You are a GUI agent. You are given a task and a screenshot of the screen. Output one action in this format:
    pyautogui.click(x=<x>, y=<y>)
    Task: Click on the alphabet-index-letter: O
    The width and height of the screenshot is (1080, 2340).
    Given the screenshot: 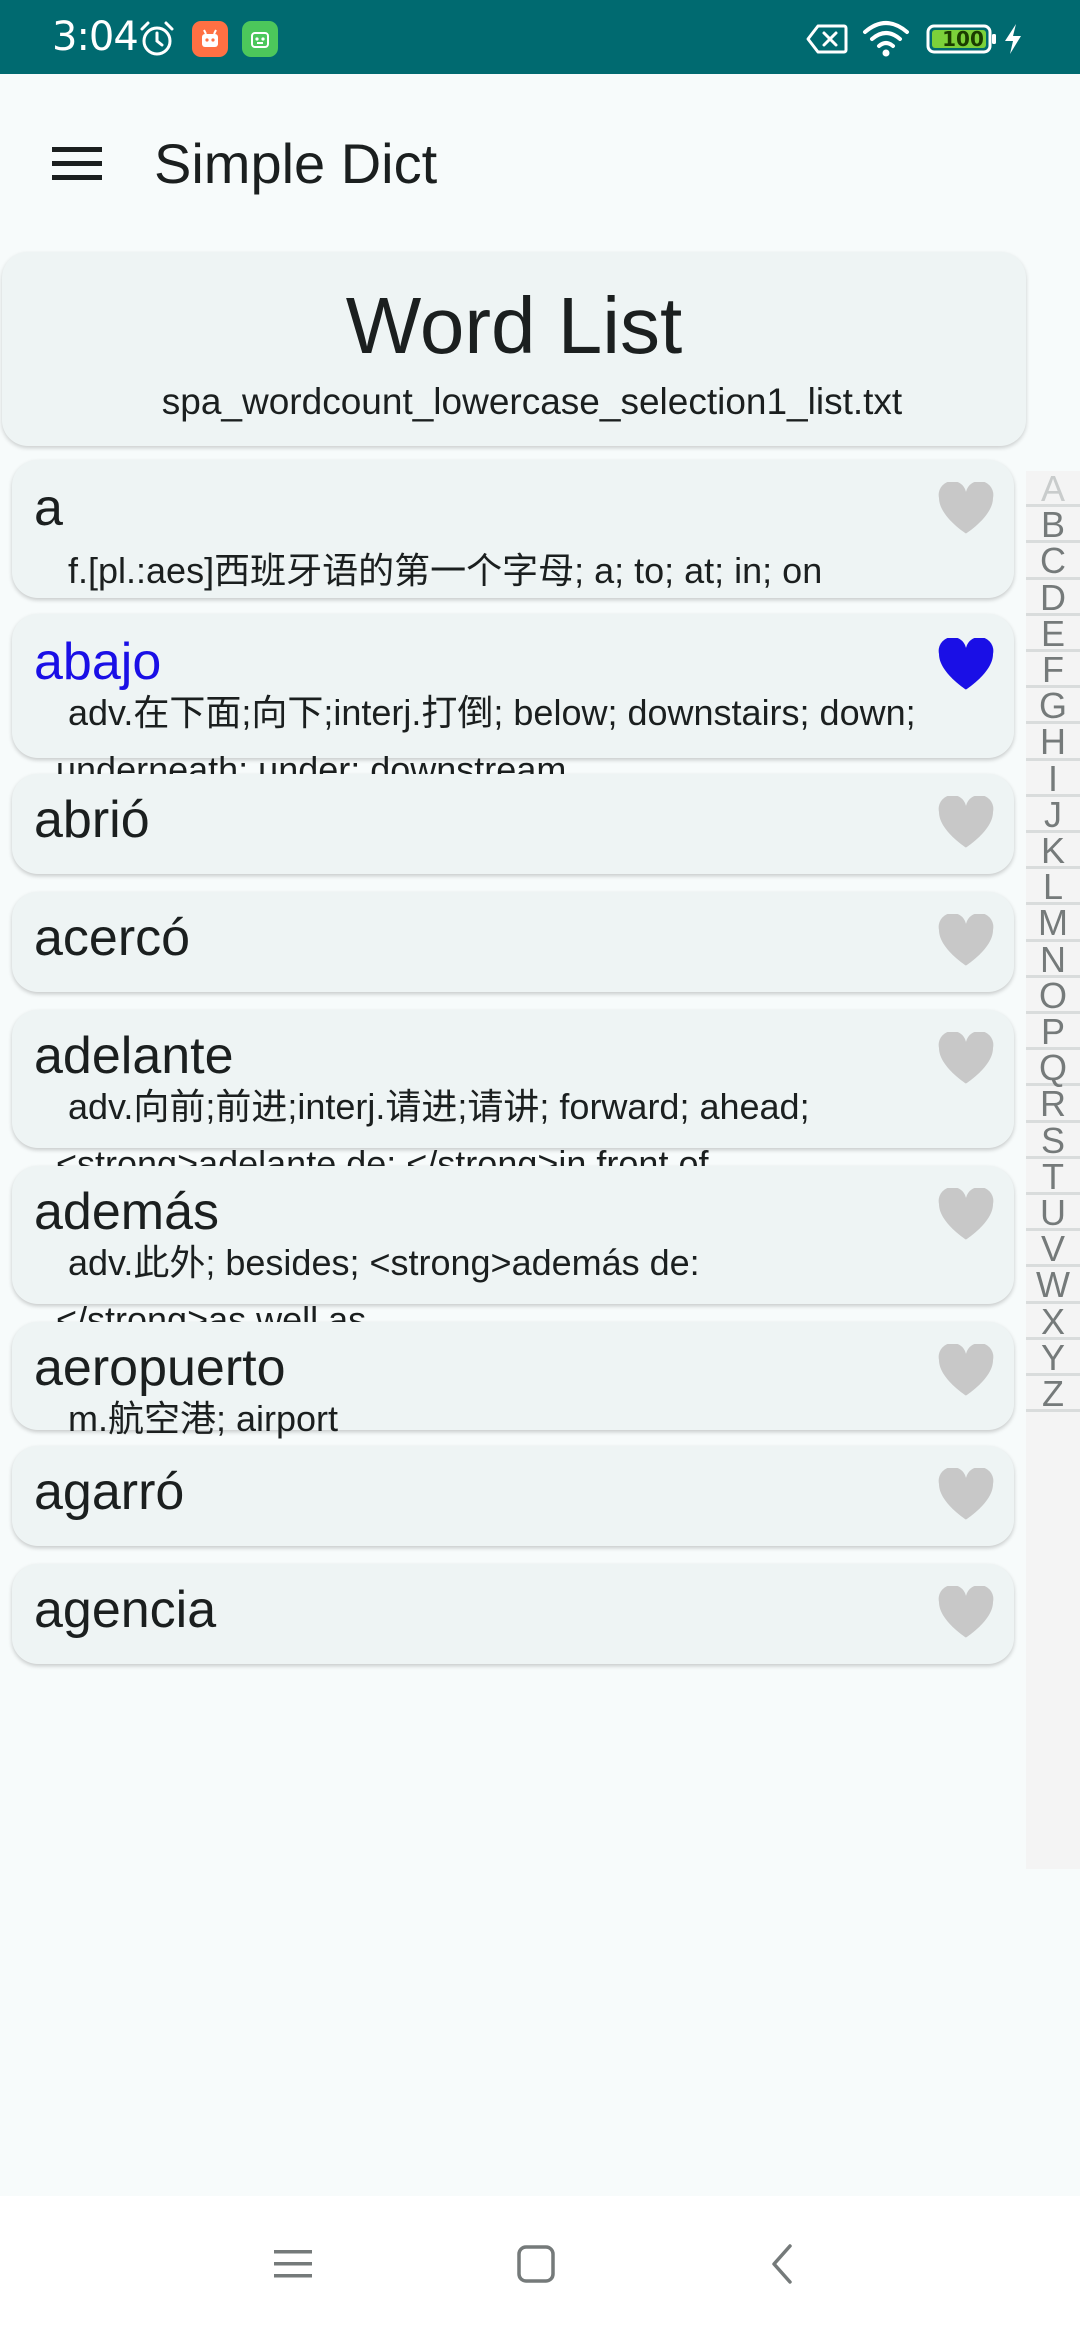 What is the action you would take?
    pyautogui.click(x=1053, y=995)
    